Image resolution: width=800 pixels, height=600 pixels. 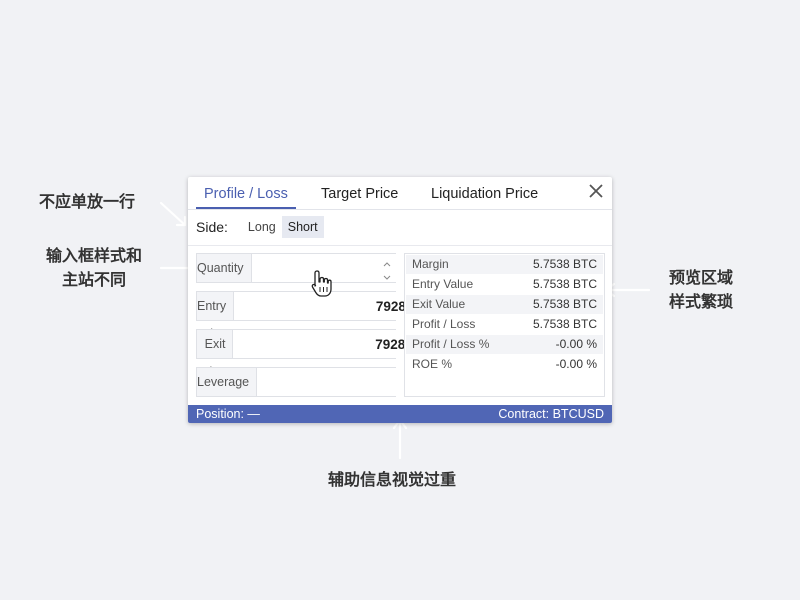 I want to click on preview-row-profit-loss: Profit / Loss 5.7538 BTC, so click(x=504, y=324).